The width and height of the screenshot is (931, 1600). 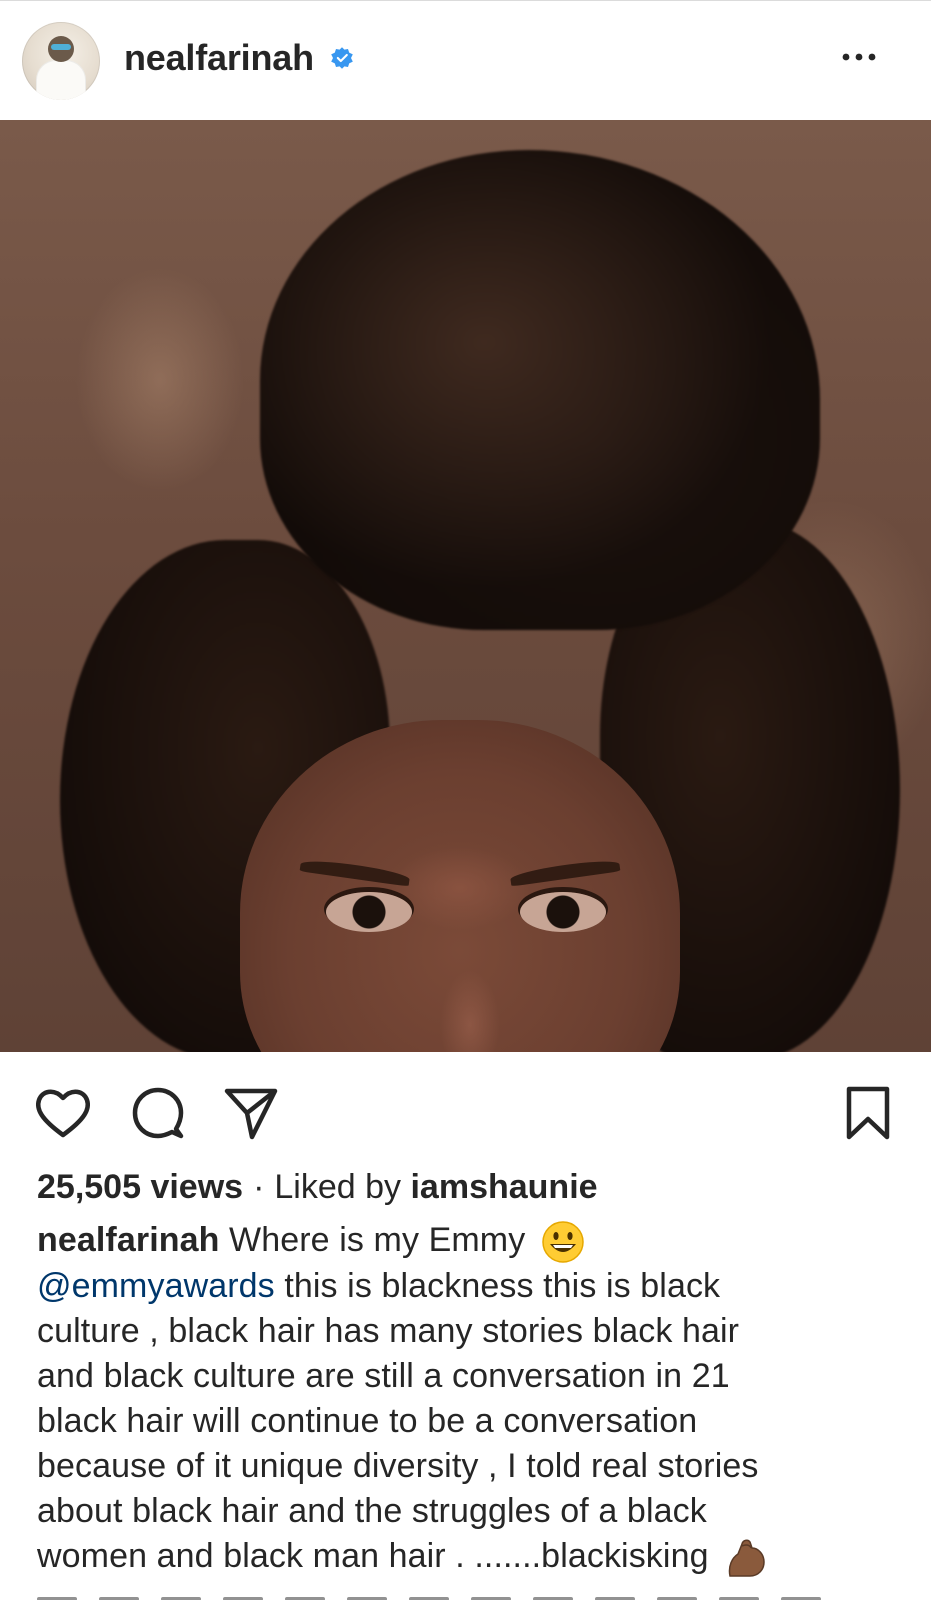 What do you see at coordinates (369, 912) in the screenshot?
I see `media-eye-left` at bounding box center [369, 912].